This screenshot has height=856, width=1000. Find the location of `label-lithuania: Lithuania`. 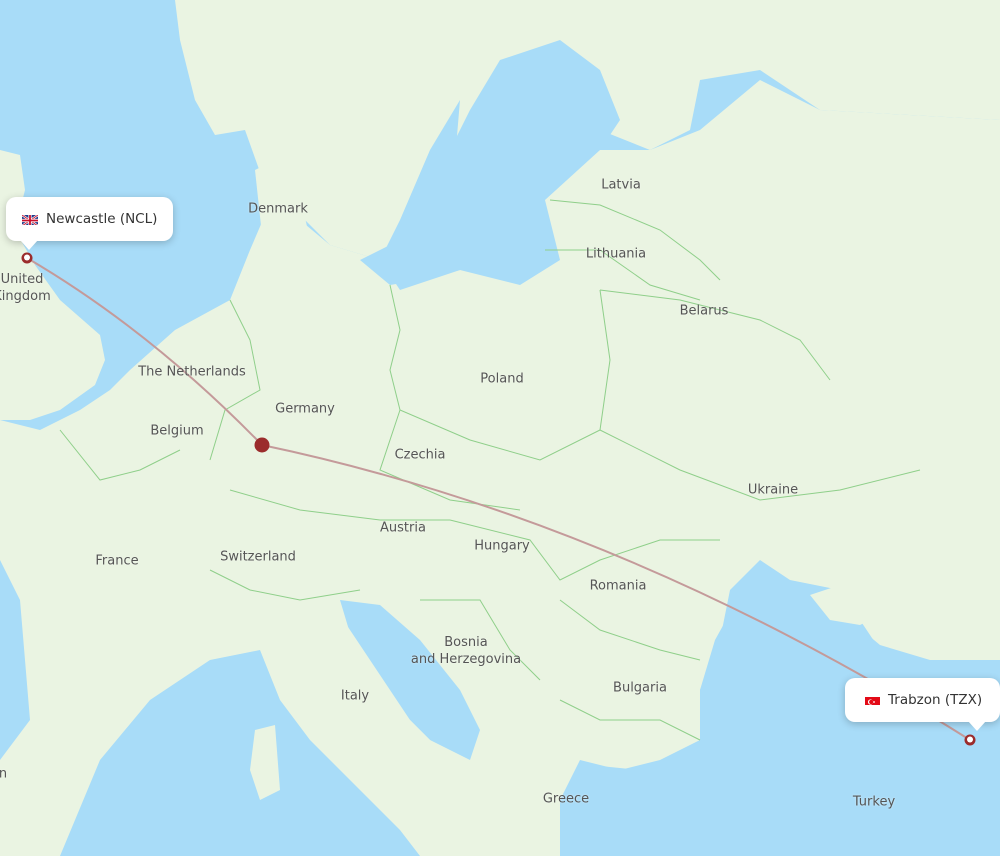

label-lithuania: Lithuania is located at coordinates (616, 254).